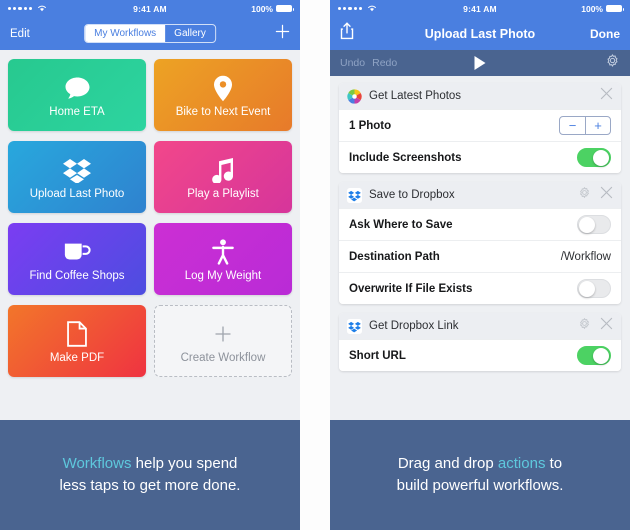 The width and height of the screenshot is (630, 530). What do you see at coordinates (223, 252) in the screenshot?
I see `person-icon` at bounding box center [223, 252].